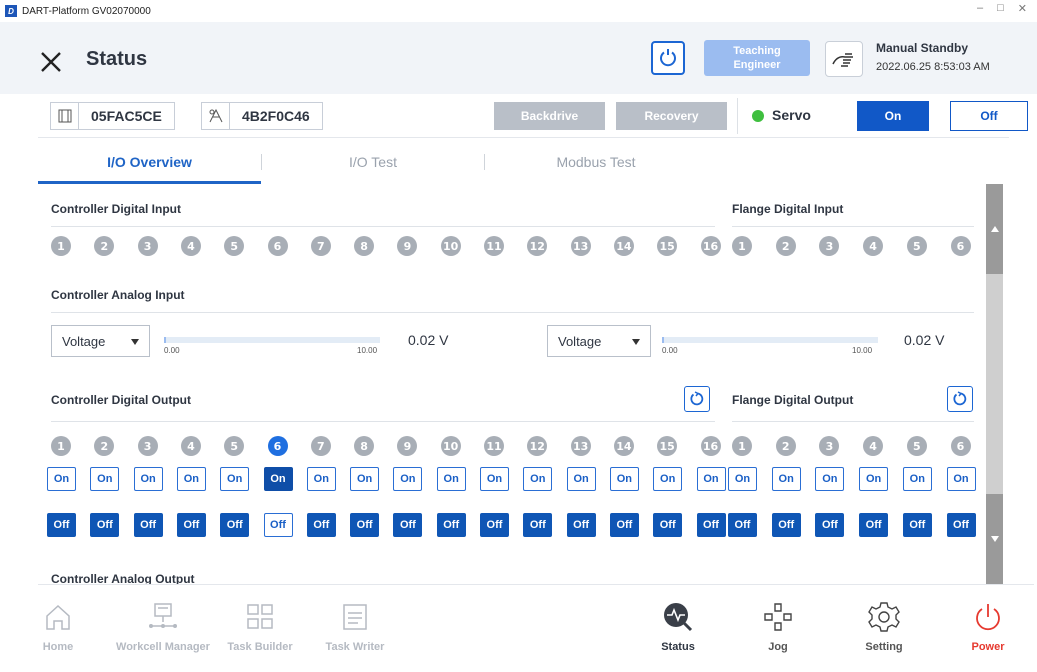 The width and height of the screenshot is (1037, 672). Describe the element at coordinates (580, 341) in the screenshot. I see `analog-input-2-mode: Voltage` at that location.